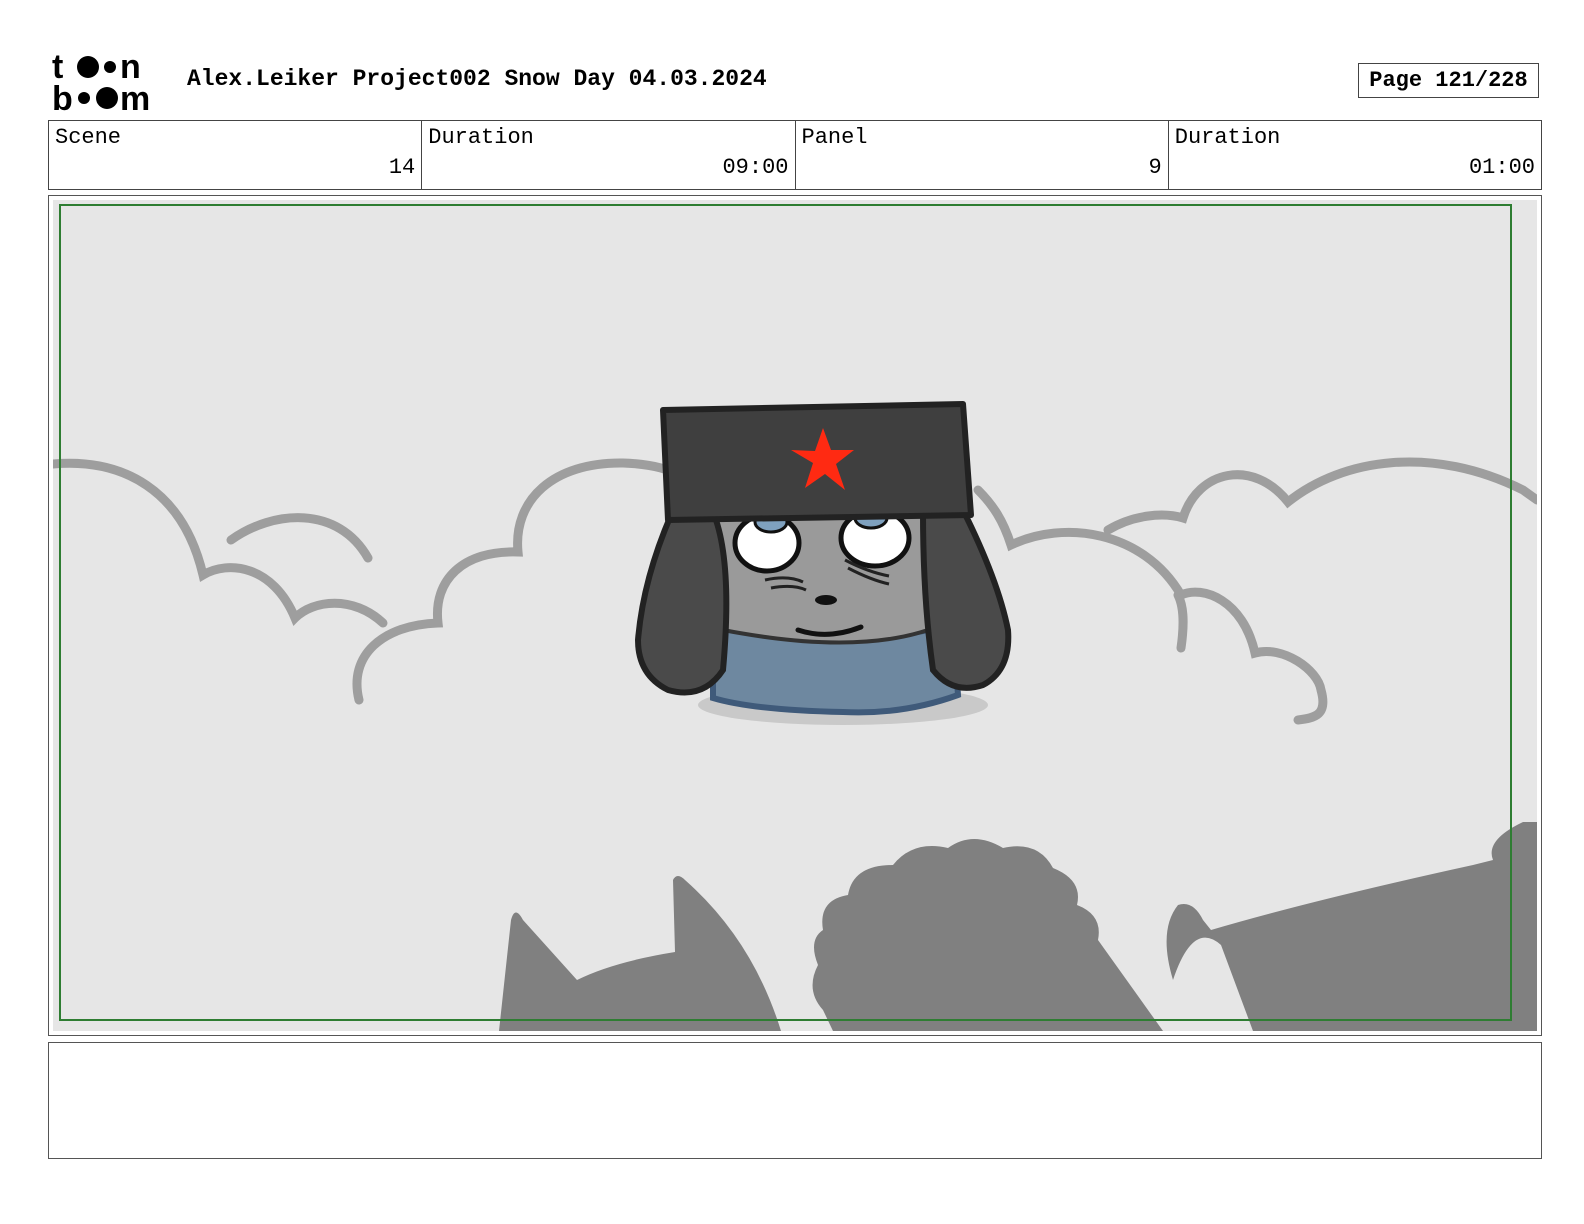 The height and width of the screenshot is (1224, 1584). Describe the element at coordinates (609, 155) in the screenshot. I see `scene-duration-cell: Duration 09:00` at that location.